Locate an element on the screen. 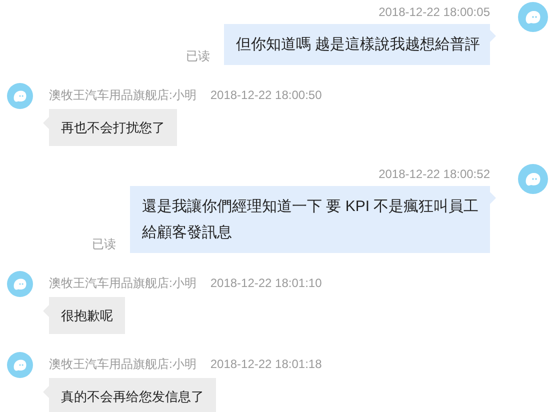 This screenshot has height=412, width=554. timestamp: 2018-12-22 18:00:05 is located at coordinates (434, 12).